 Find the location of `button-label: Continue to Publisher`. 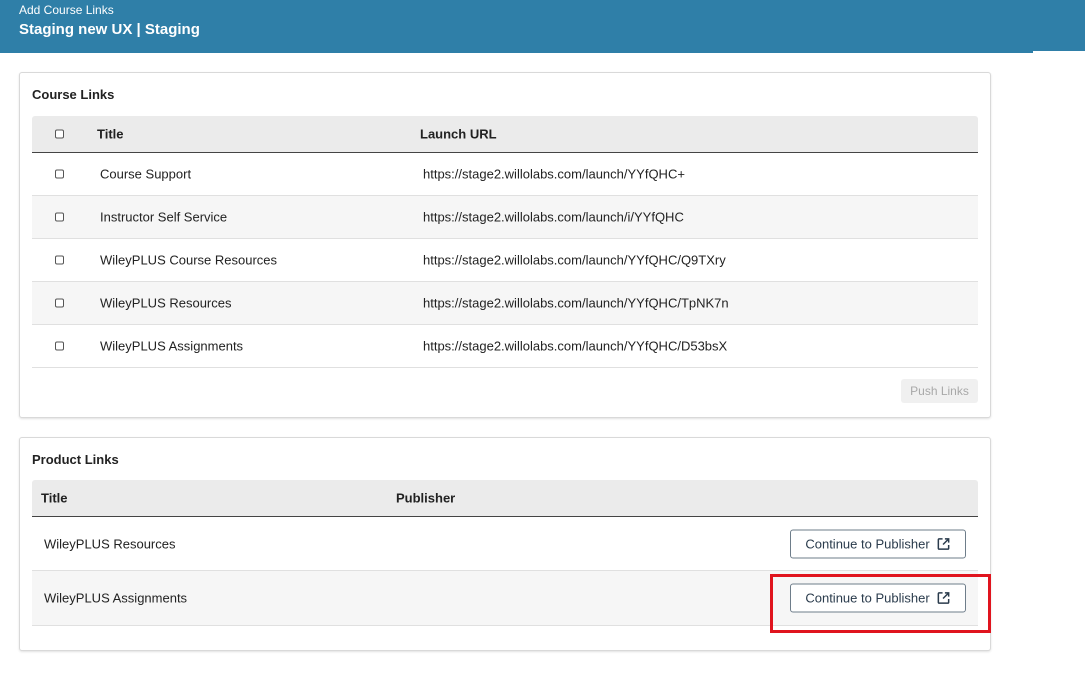

button-label: Continue to Publisher is located at coordinates (867, 543).